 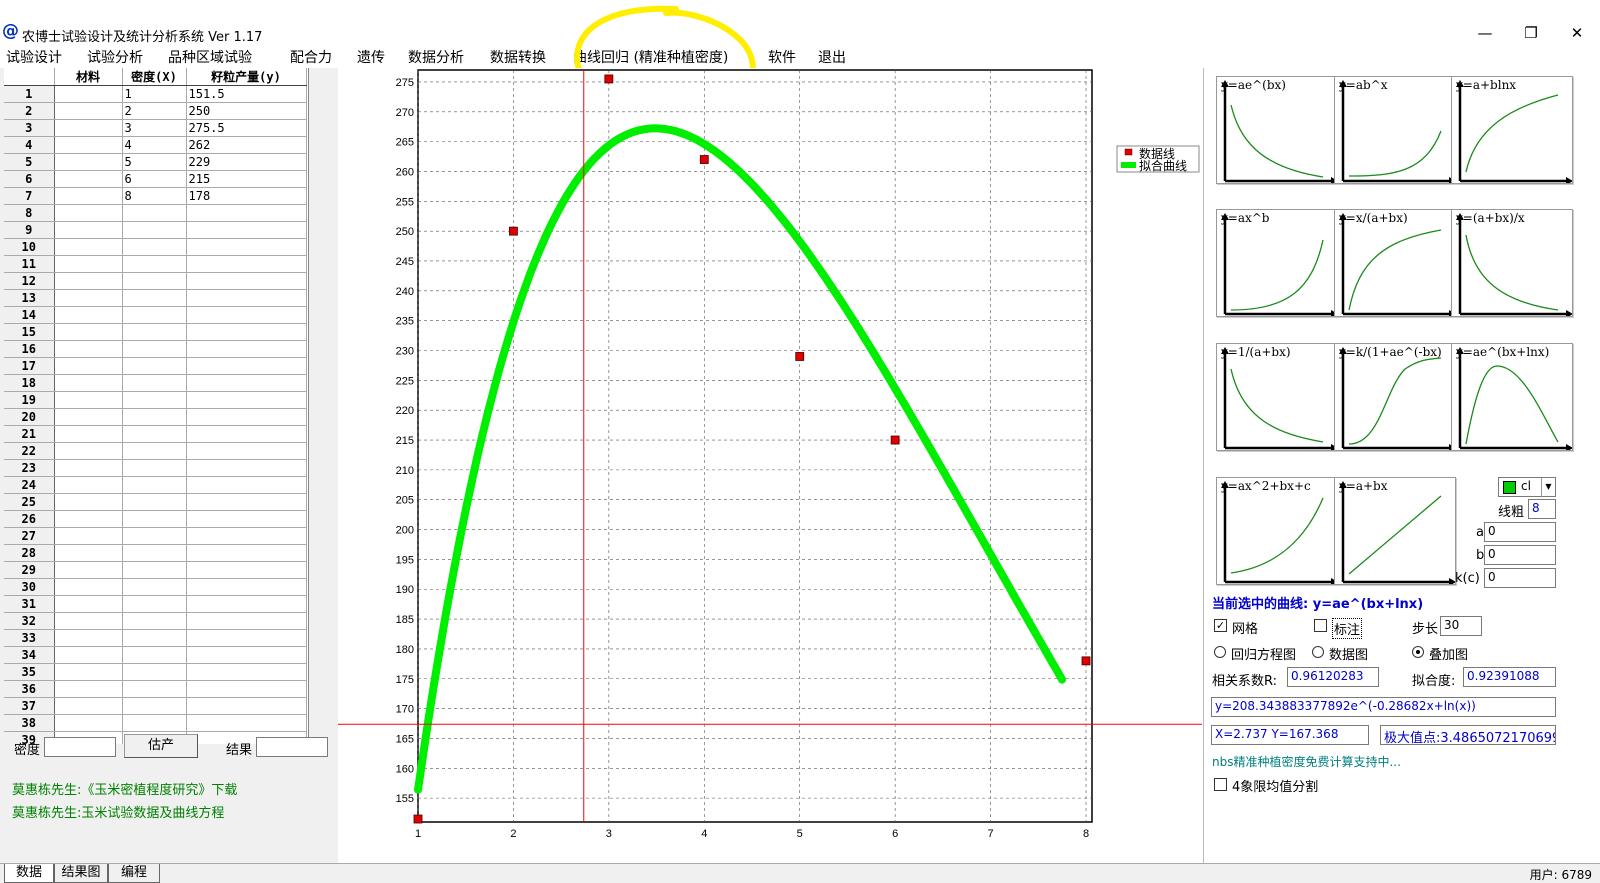 What do you see at coordinates (1320, 625) in the screenshot?
I see `mark-checkbox` at bounding box center [1320, 625].